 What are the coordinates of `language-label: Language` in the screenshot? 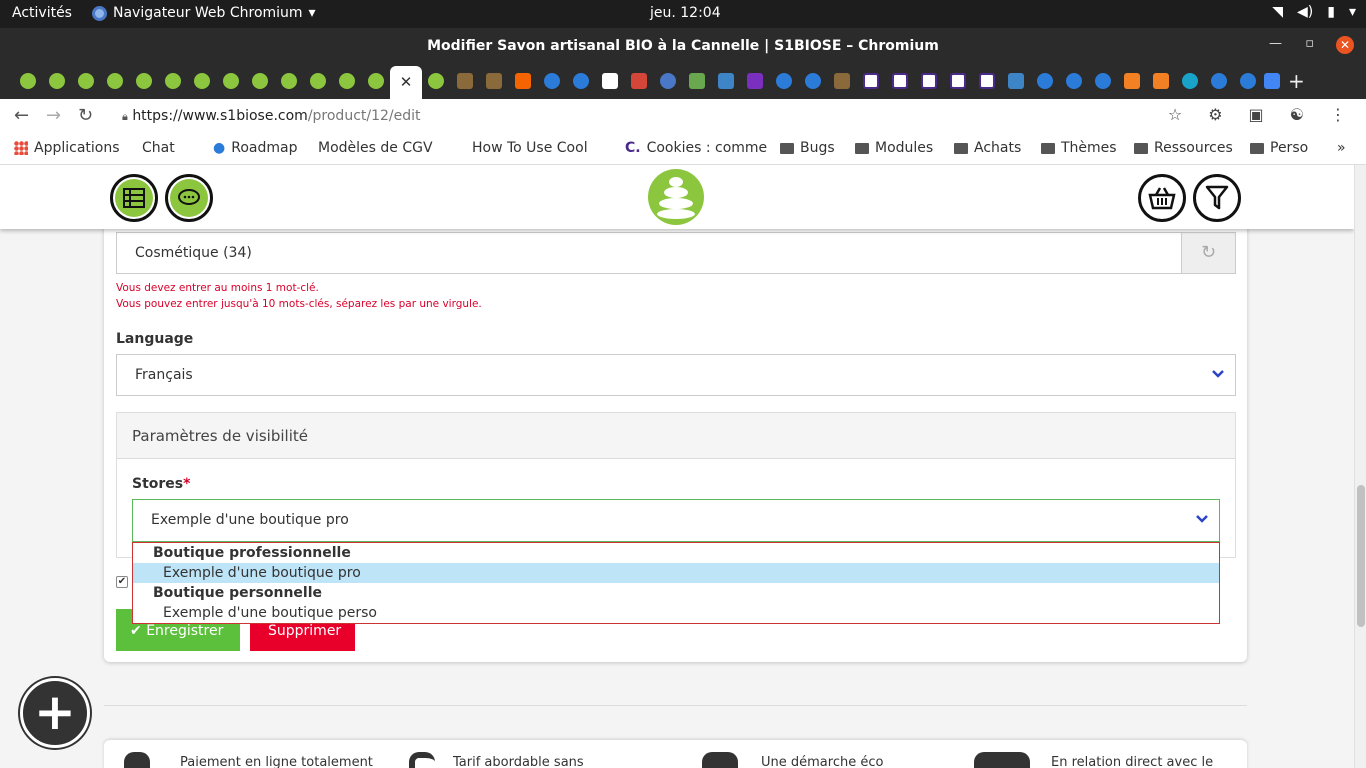 It's located at (155, 339).